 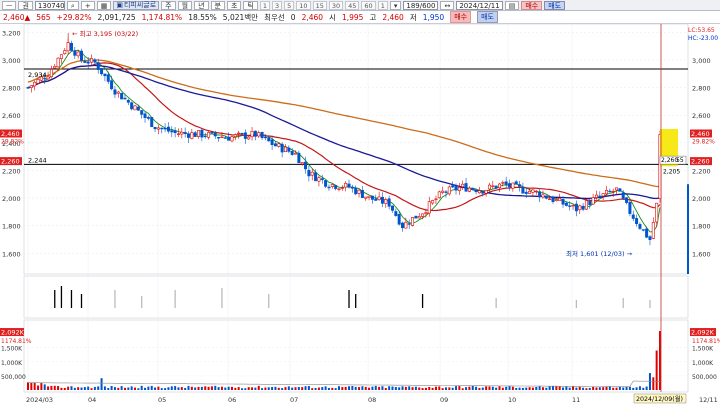 I want to click on x-tick-label: 05, so click(x=162, y=400).